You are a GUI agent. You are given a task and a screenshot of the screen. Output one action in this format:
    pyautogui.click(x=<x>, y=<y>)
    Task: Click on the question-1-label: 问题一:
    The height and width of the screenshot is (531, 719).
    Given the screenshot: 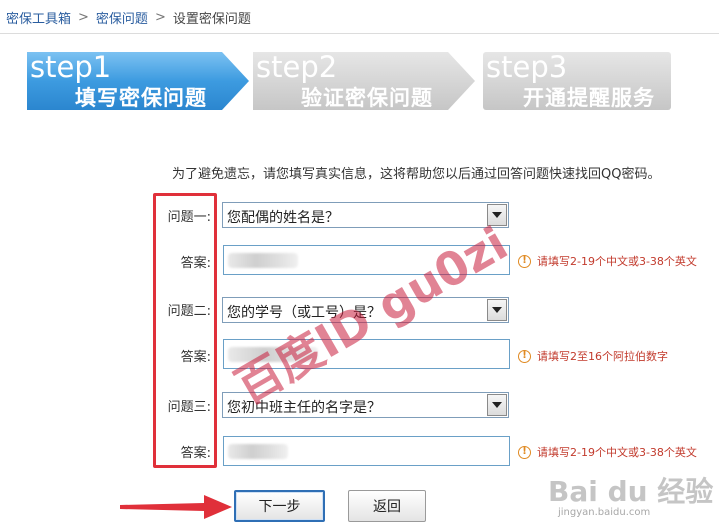 What is the action you would take?
    pyautogui.click(x=189, y=217)
    